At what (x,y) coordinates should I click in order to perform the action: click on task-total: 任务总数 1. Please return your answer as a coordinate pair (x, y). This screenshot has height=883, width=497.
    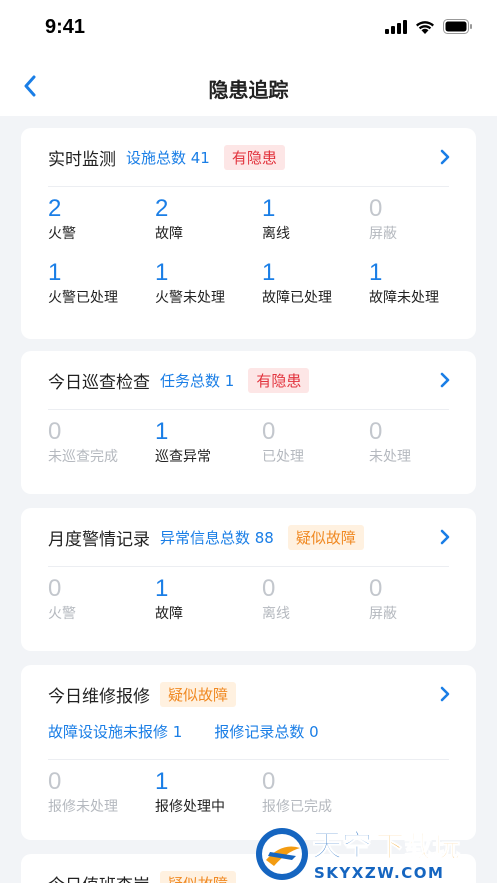
    Looking at the image, I should click on (197, 380).